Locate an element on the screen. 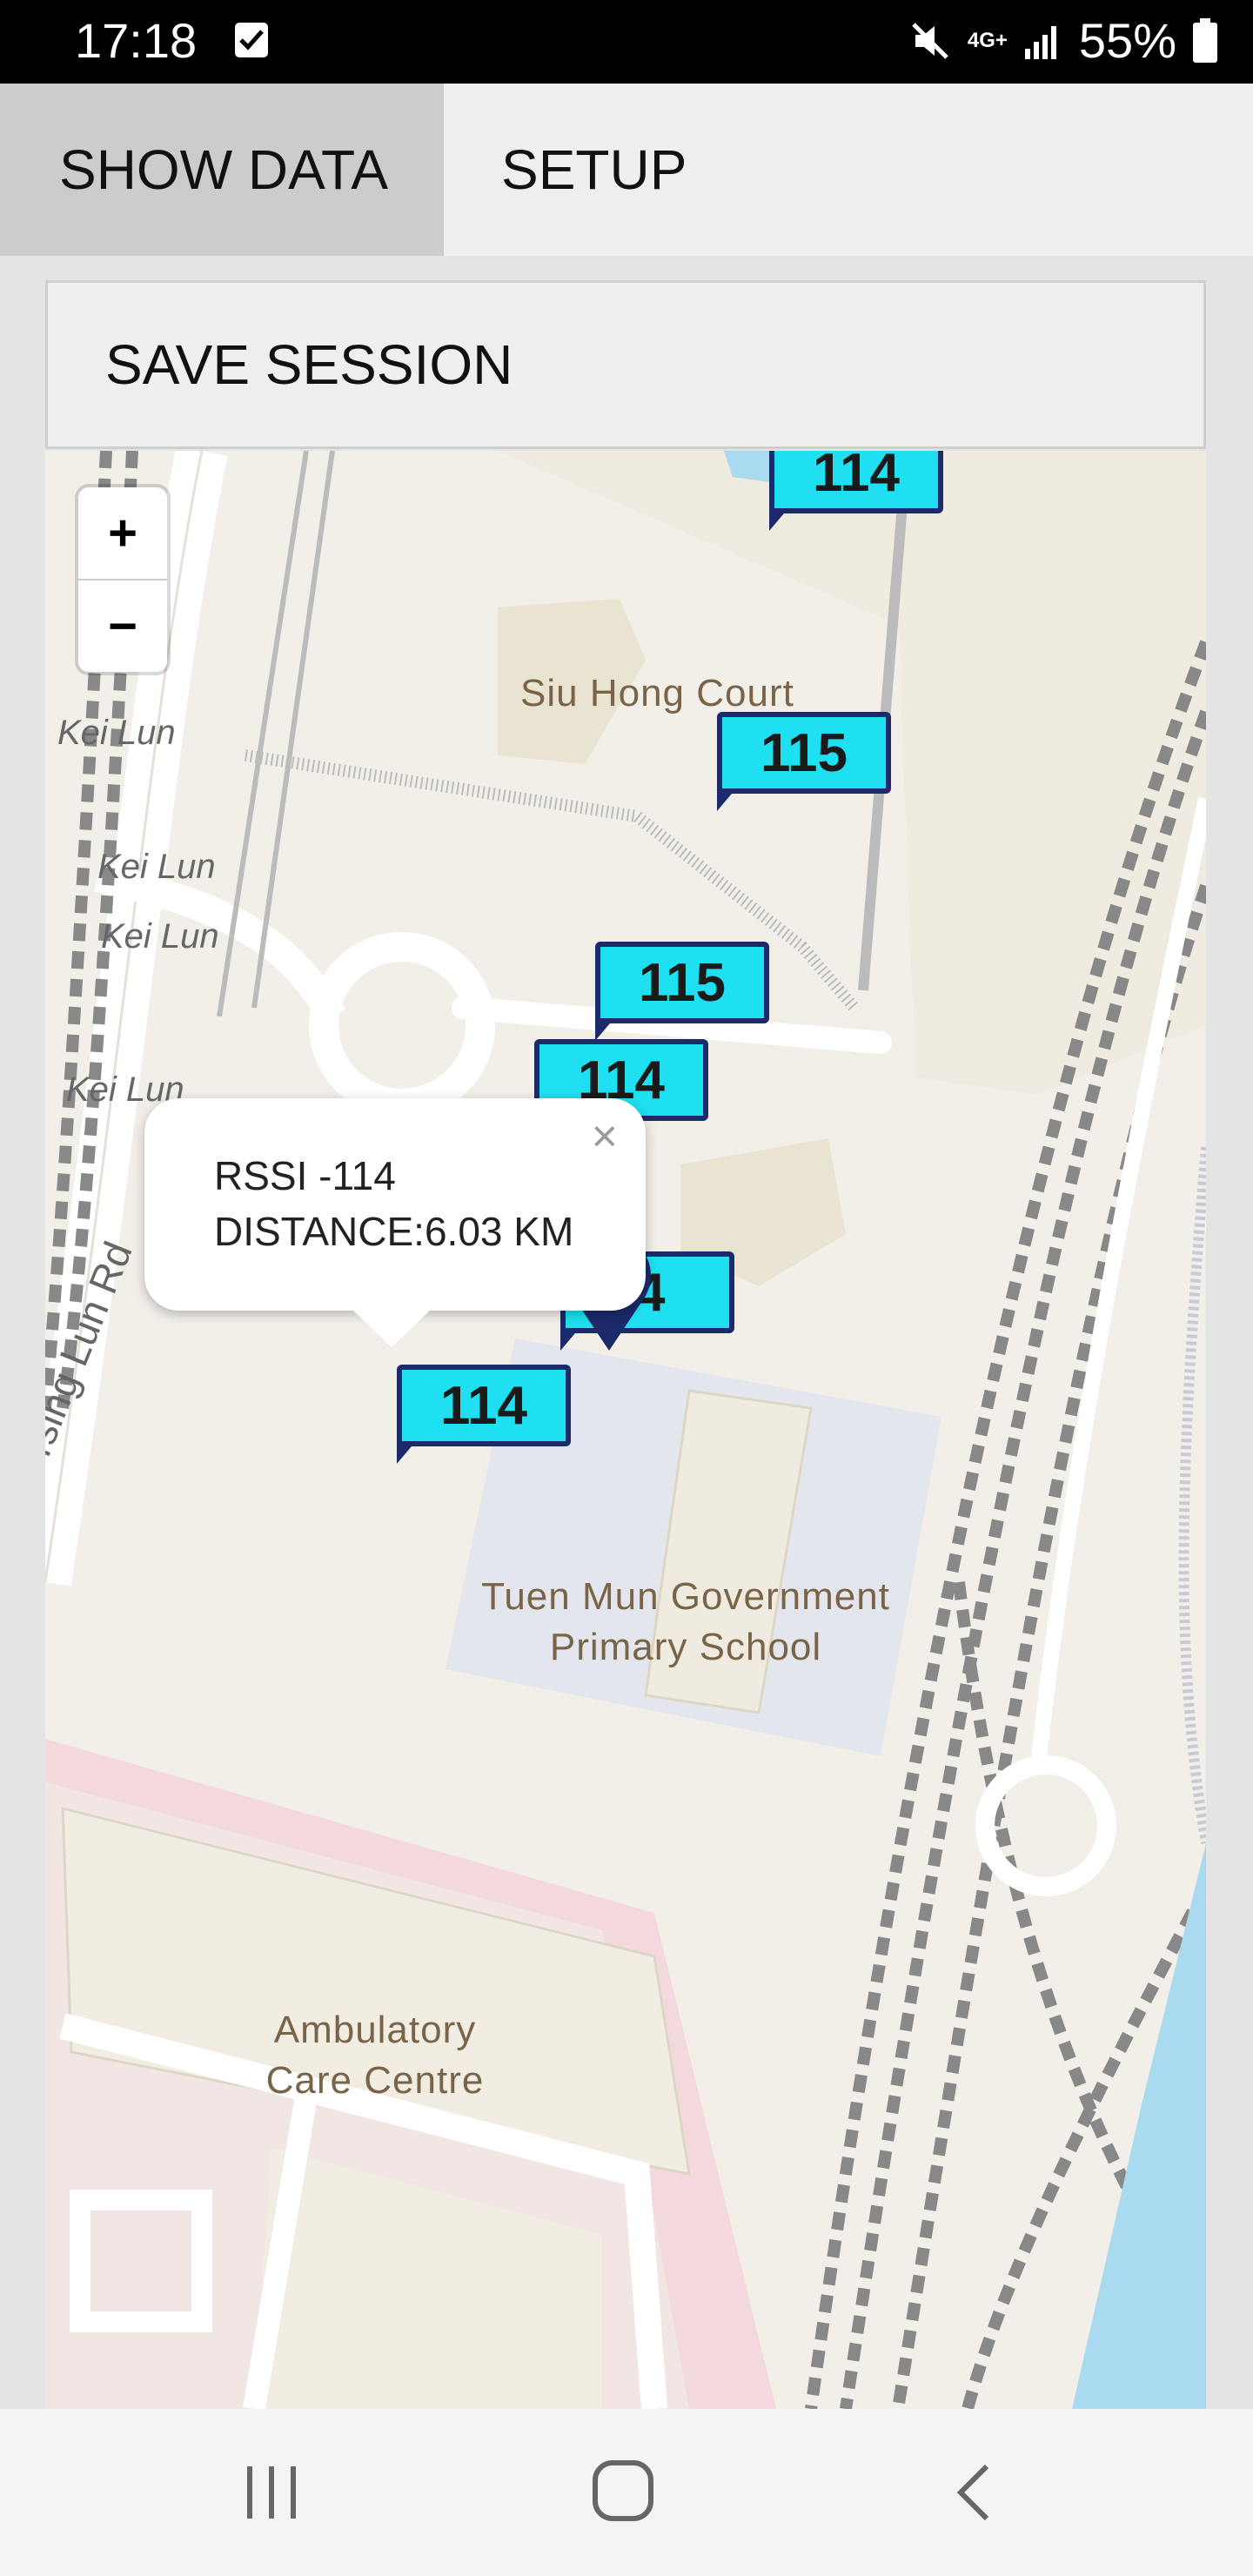 Image resolution: width=1253 pixels, height=2576 pixels. popup-pointer is located at coordinates (392, 1328).